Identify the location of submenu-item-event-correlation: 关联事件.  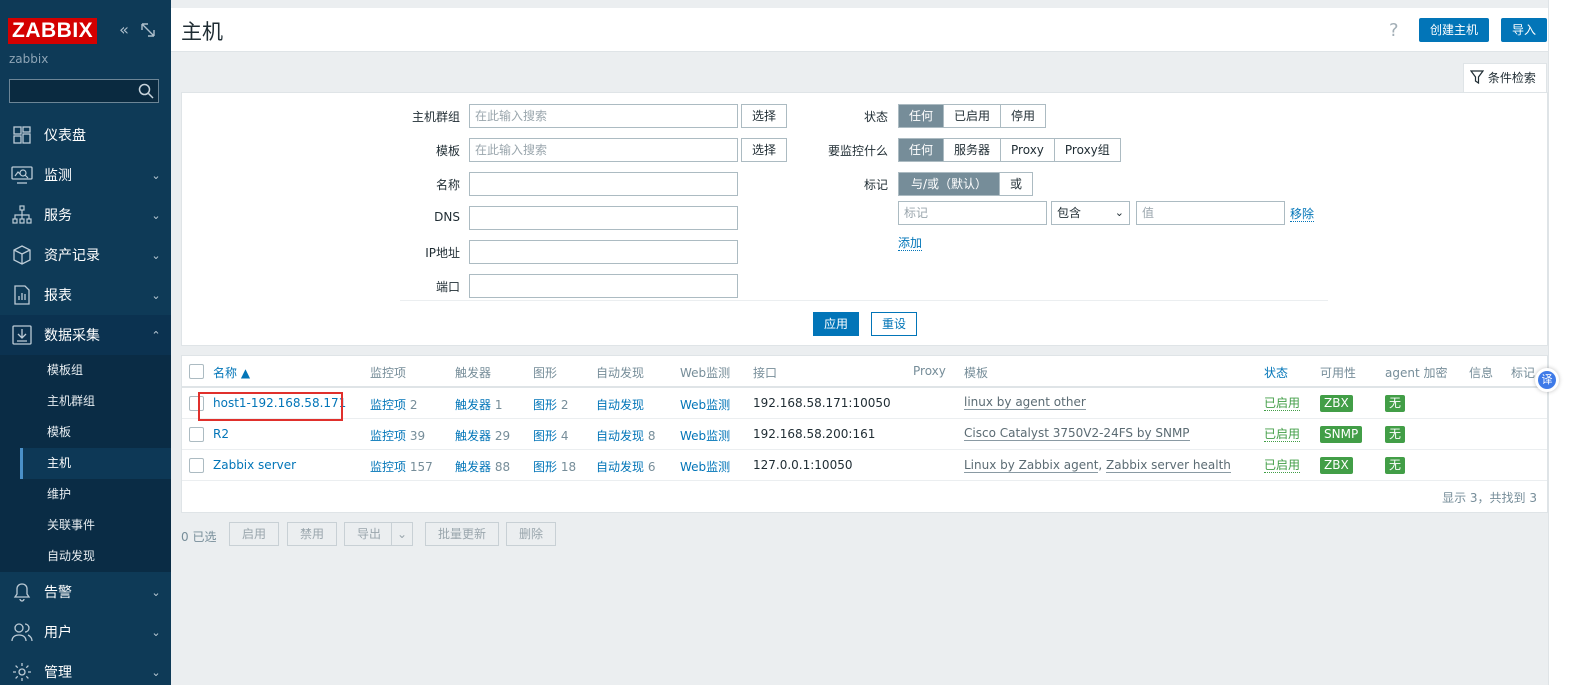
(95, 525).